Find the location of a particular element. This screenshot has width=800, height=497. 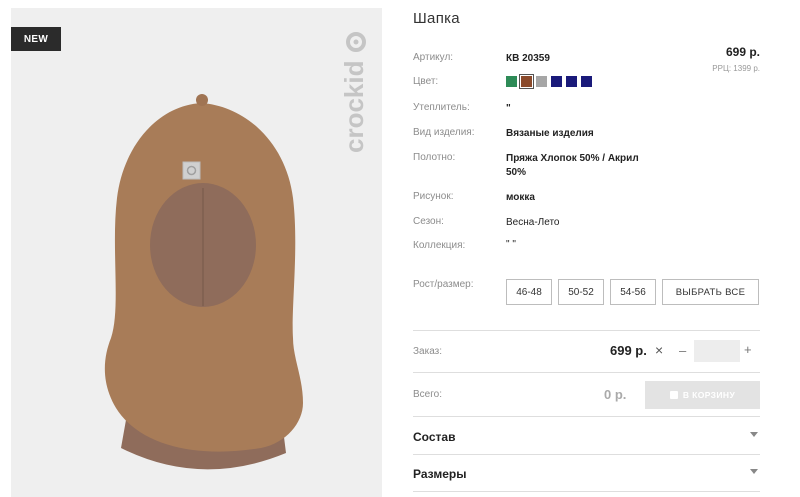

order-price: 699 р. is located at coordinates (628, 350).